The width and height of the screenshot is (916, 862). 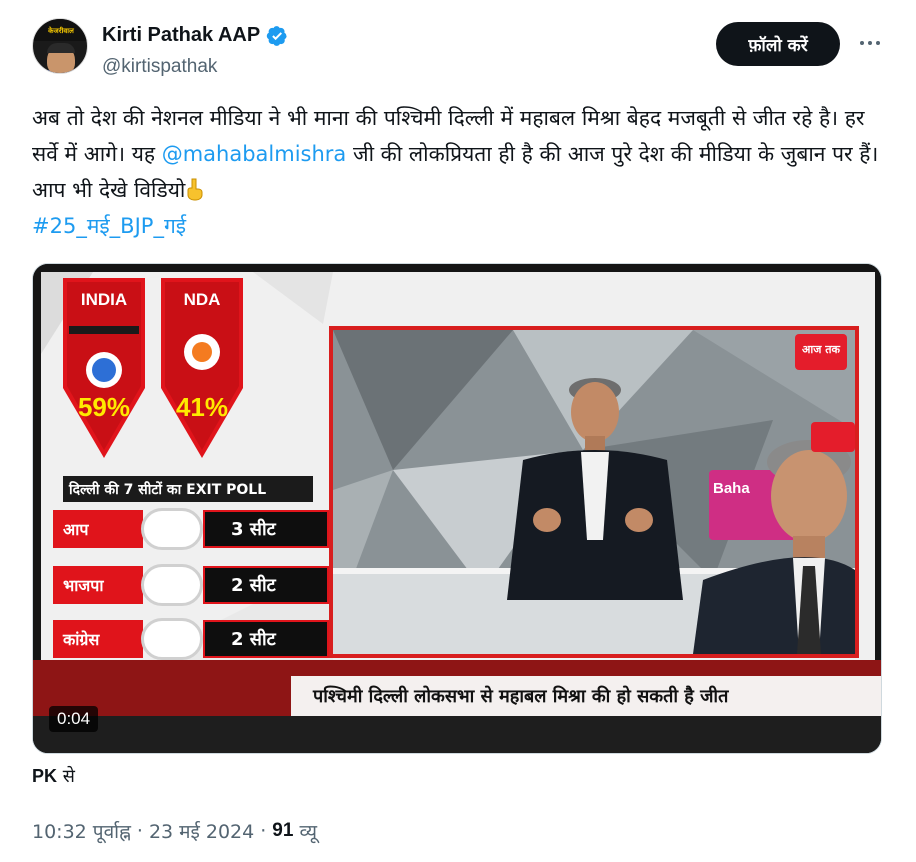 What do you see at coordinates (202, 299) in the screenshot?
I see `alliance-nda-label: NDA` at bounding box center [202, 299].